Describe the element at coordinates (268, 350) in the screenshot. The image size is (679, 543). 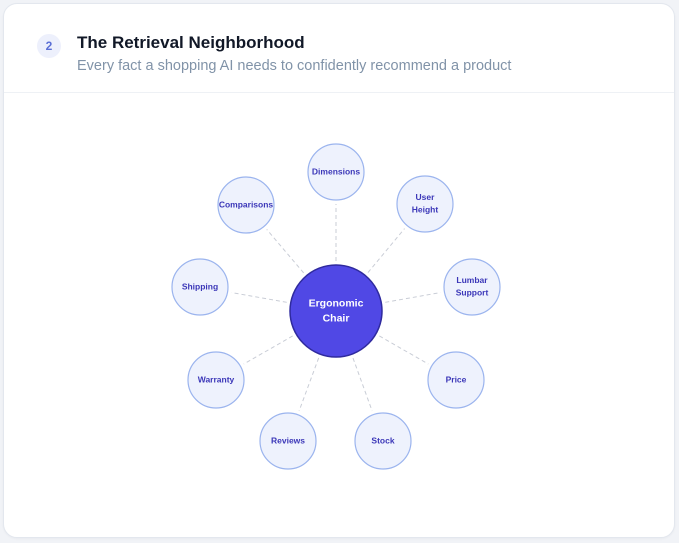
I see `edge-warranty` at that location.